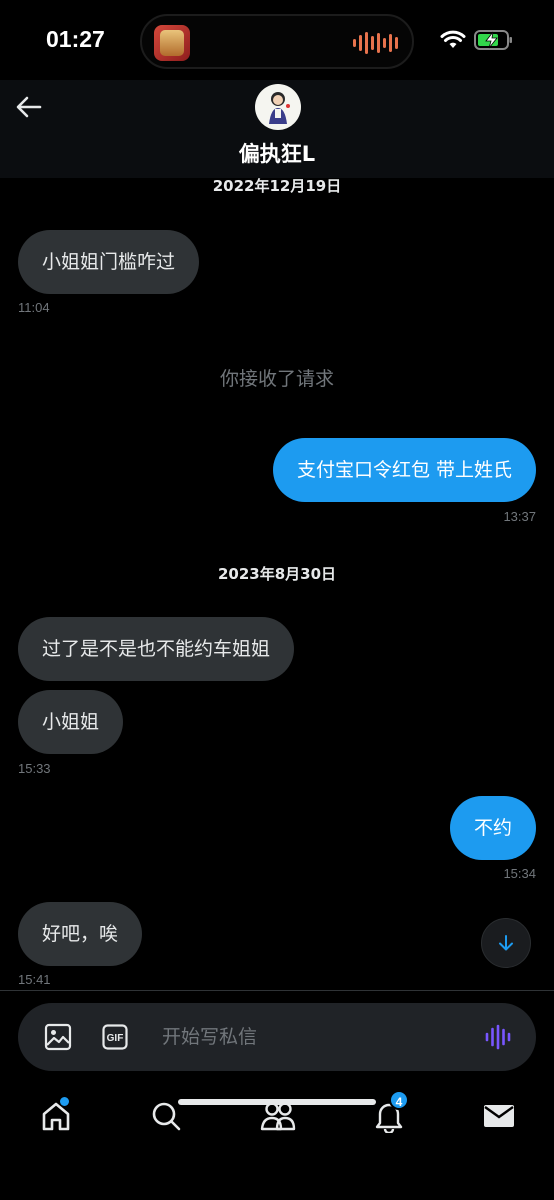 This screenshot has height=1200, width=554. I want to click on contact-name: 偏执狂L, so click(277, 153).